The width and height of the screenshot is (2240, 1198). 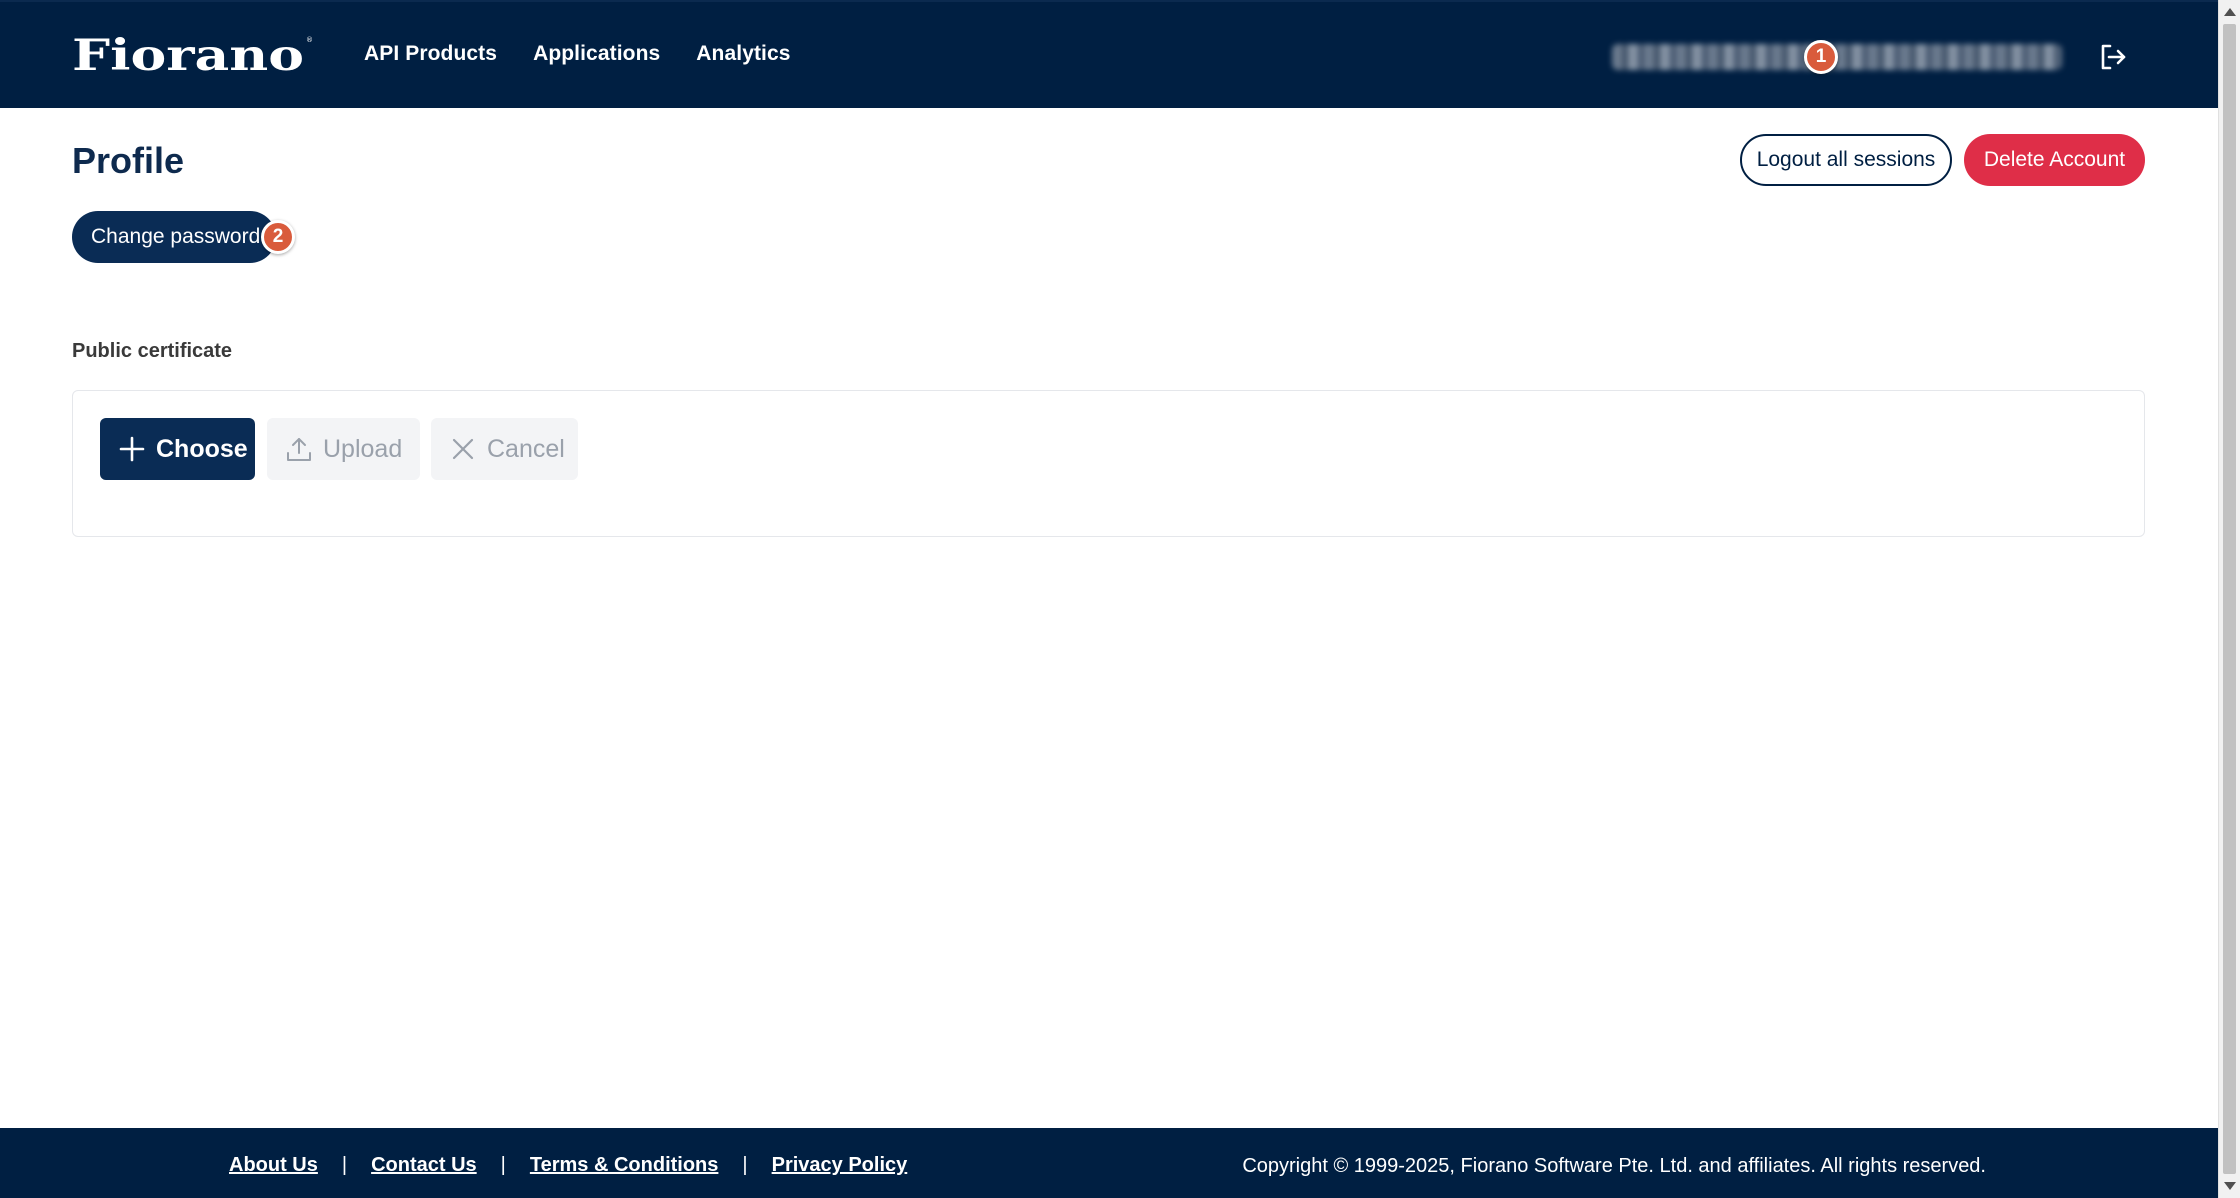 I want to click on fiorano-logo: Fiorano ®, so click(x=193, y=56).